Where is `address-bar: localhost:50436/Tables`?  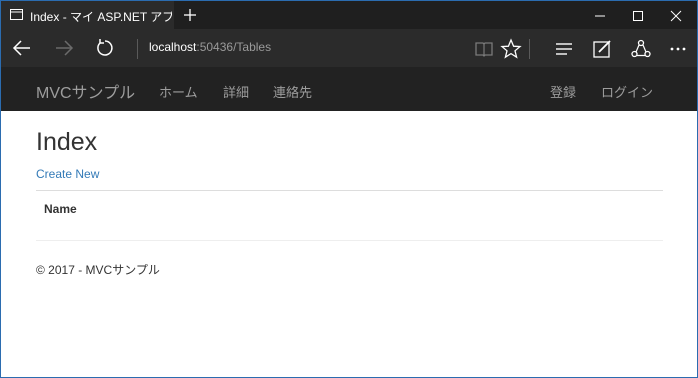 address-bar: localhost:50436/Tables is located at coordinates (210, 47).